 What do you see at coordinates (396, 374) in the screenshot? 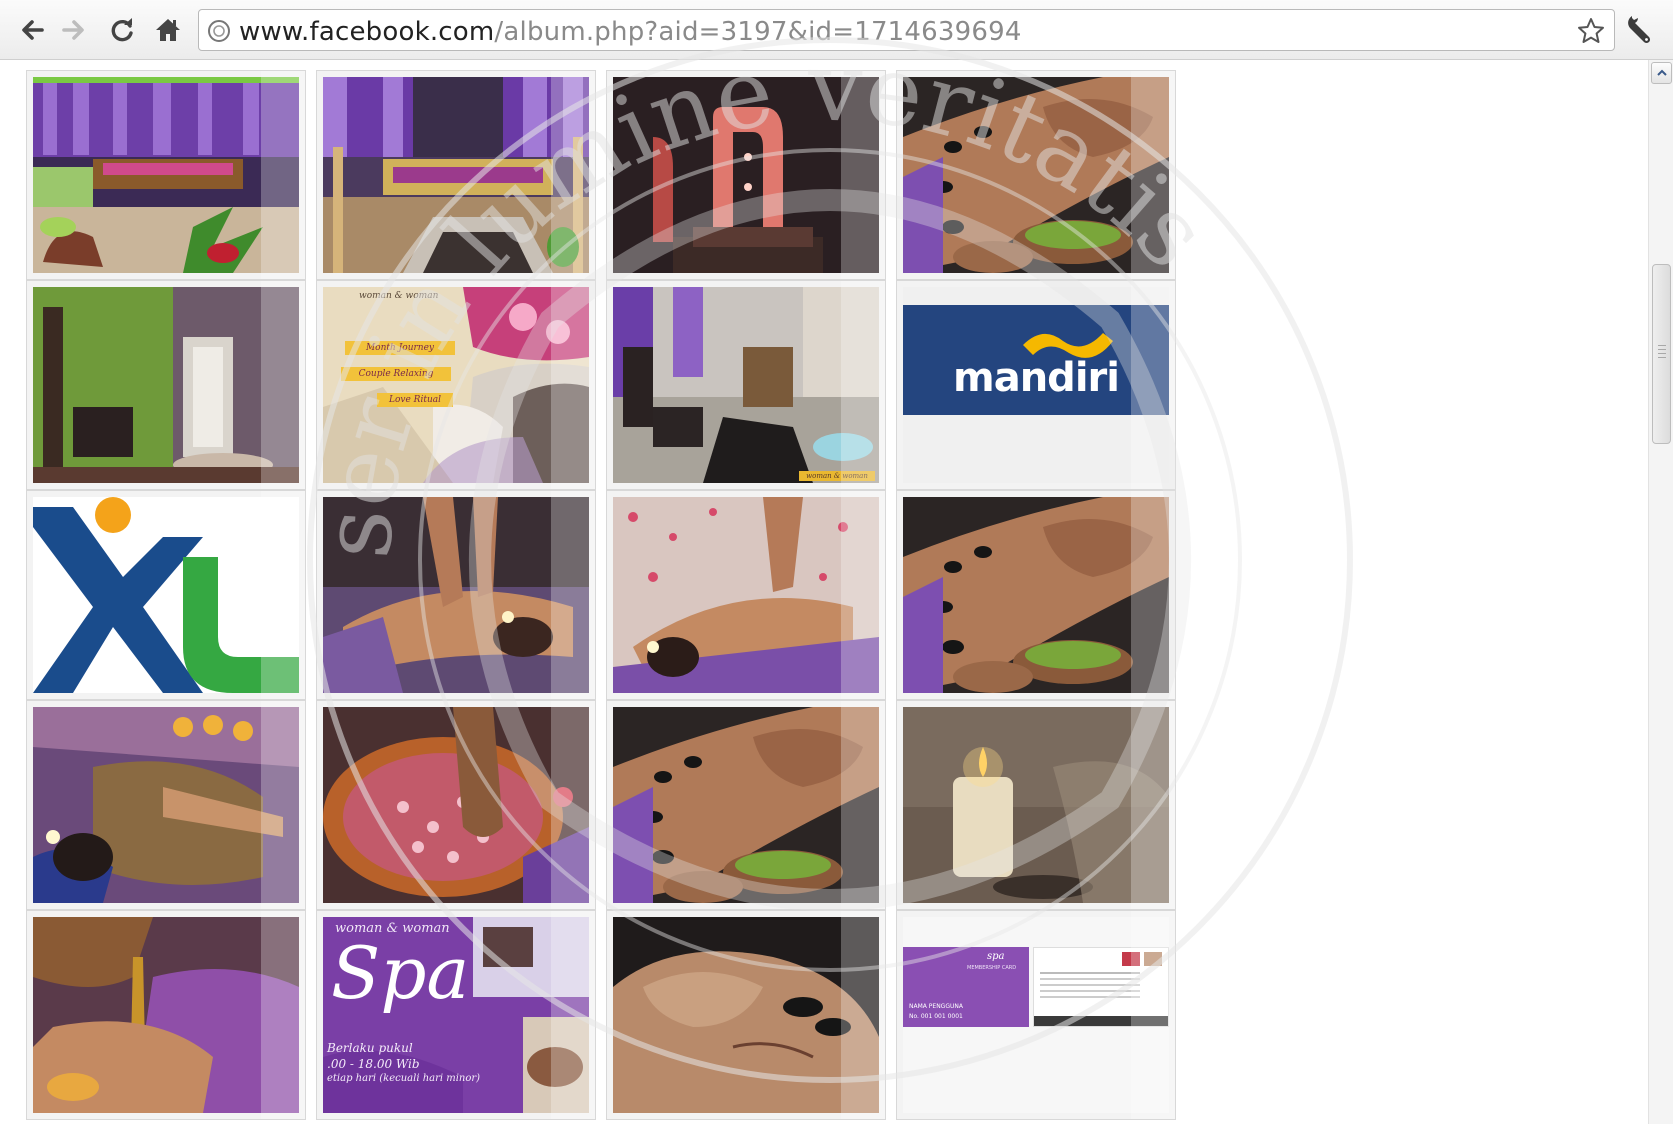
I see `flyer-label: Couple Relaxing` at bounding box center [396, 374].